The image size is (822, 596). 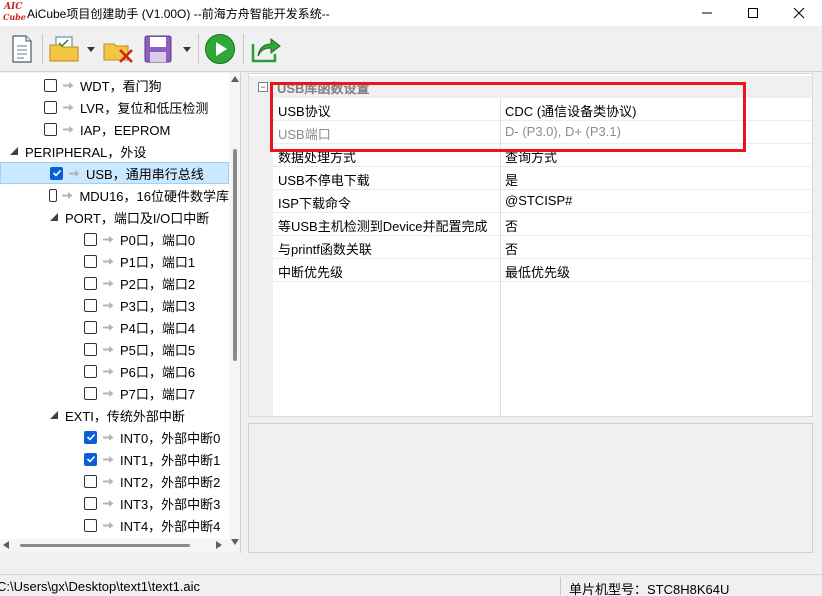 I want to click on maximize-button, so click(x=753, y=13).